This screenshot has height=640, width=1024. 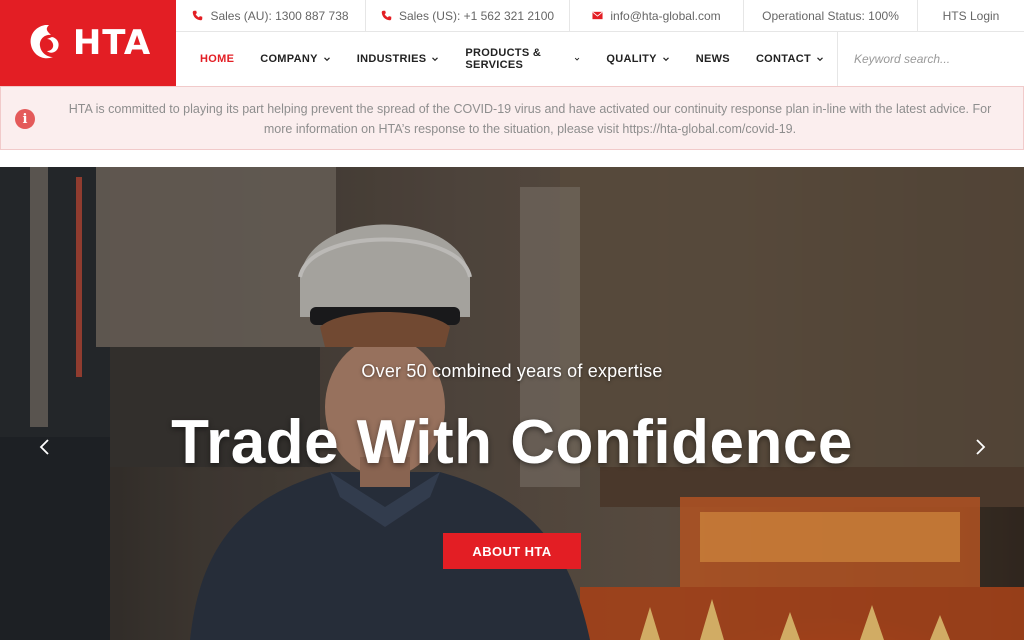 I want to click on nav-item-products-services: PRODUCTS & SERVICES, so click(x=522, y=59).